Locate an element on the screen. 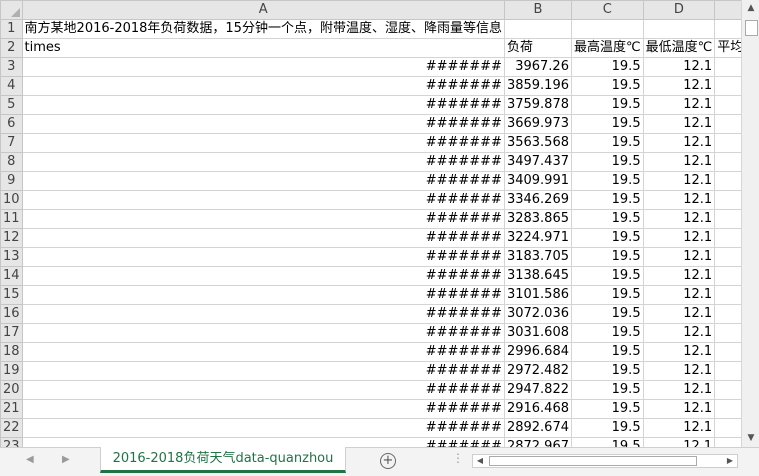 This screenshot has height=476, width=759. column-header: D is located at coordinates (679, 10).